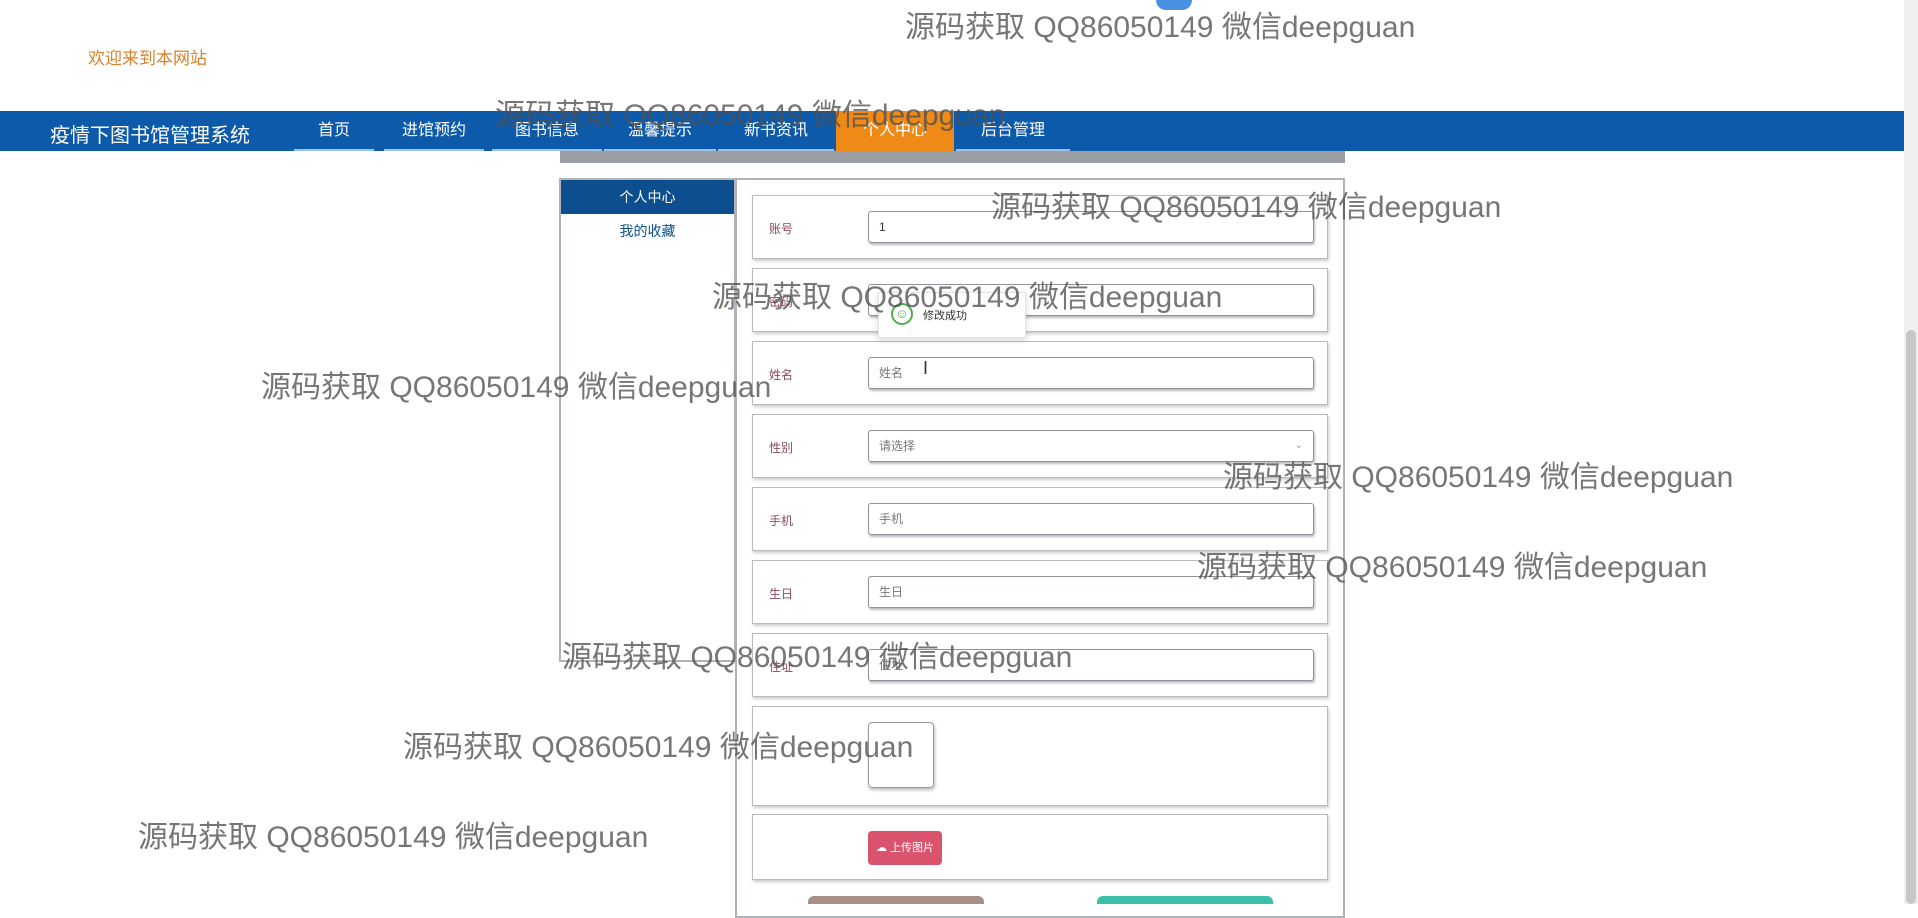 The height and width of the screenshot is (918, 1918). Describe the element at coordinates (150, 133) in the screenshot. I see `site-brand: 疫情下图书馆管理系统` at that location.